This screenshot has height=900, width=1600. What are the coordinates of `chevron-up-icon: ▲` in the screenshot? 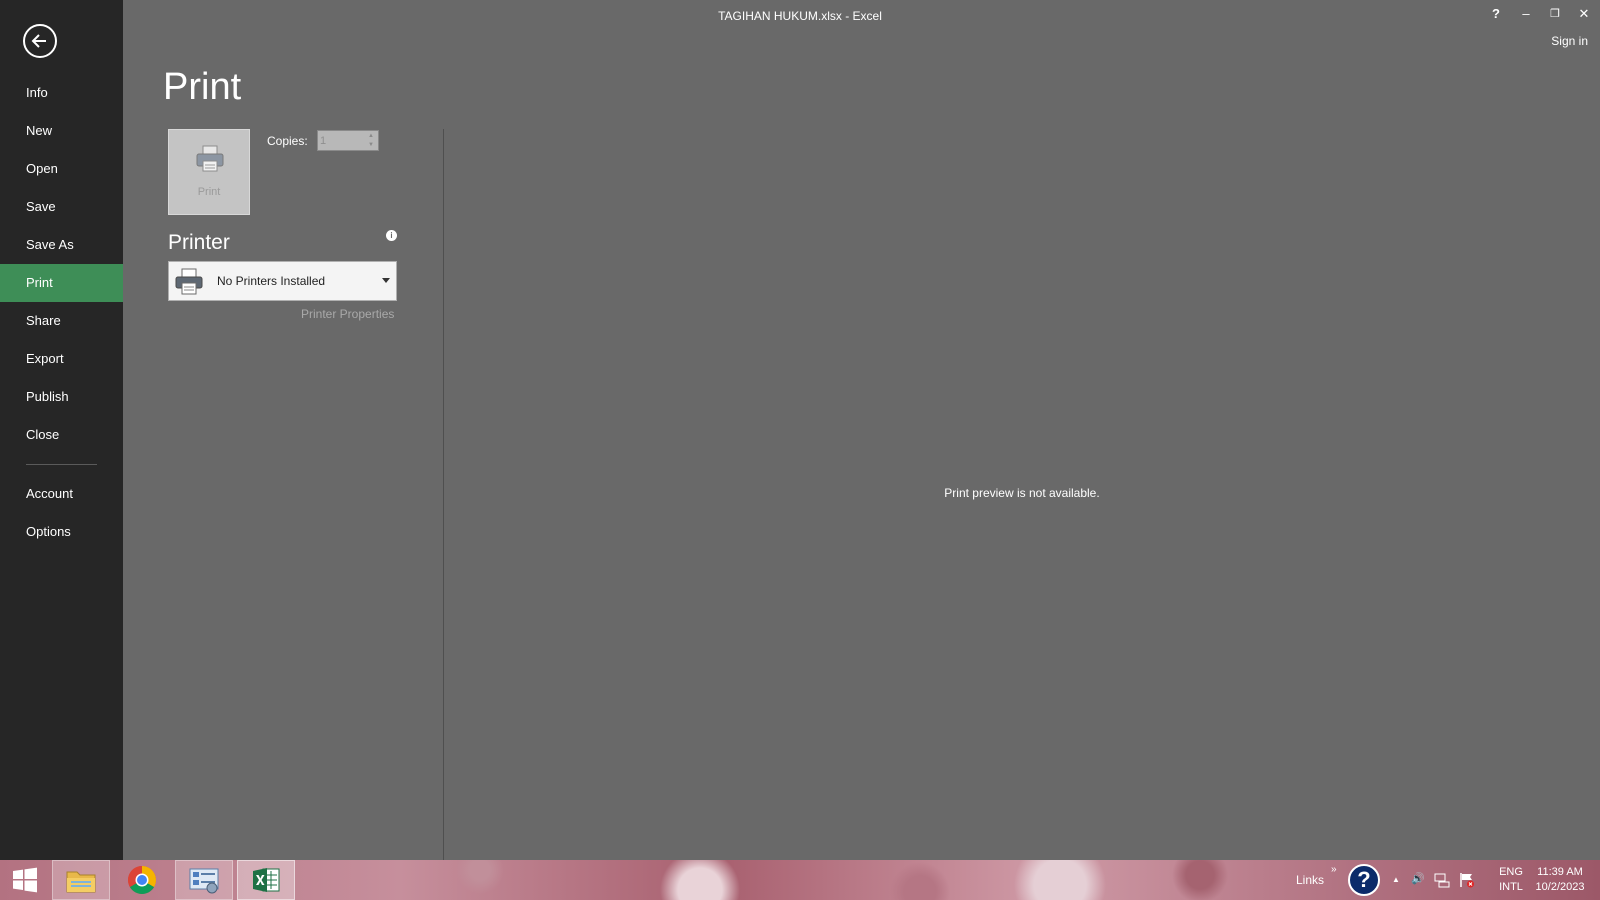 It's located at (371, 136).